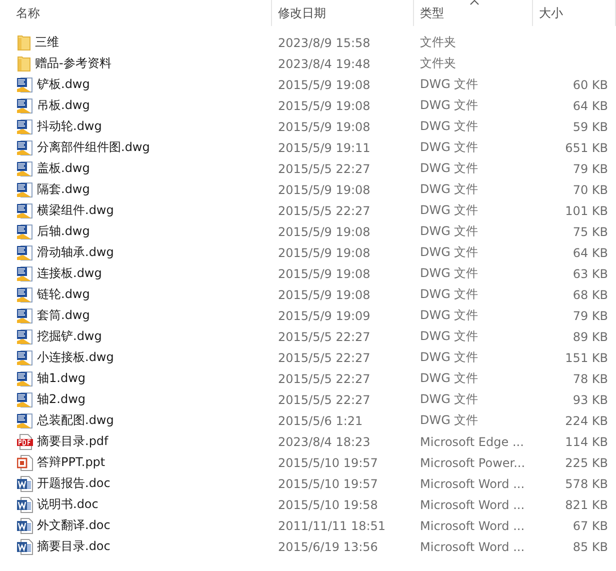 The width and height of the screenshot is (616, 571). I want to click on slides-file-icon, so click(25, 462).